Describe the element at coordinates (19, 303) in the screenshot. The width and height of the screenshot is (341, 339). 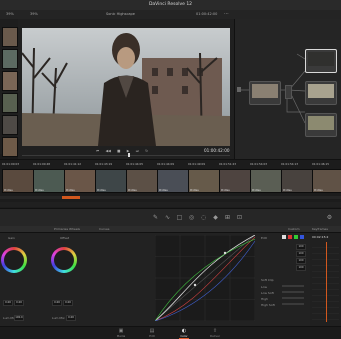
I see `gain-value-2: 0.00` at that location.